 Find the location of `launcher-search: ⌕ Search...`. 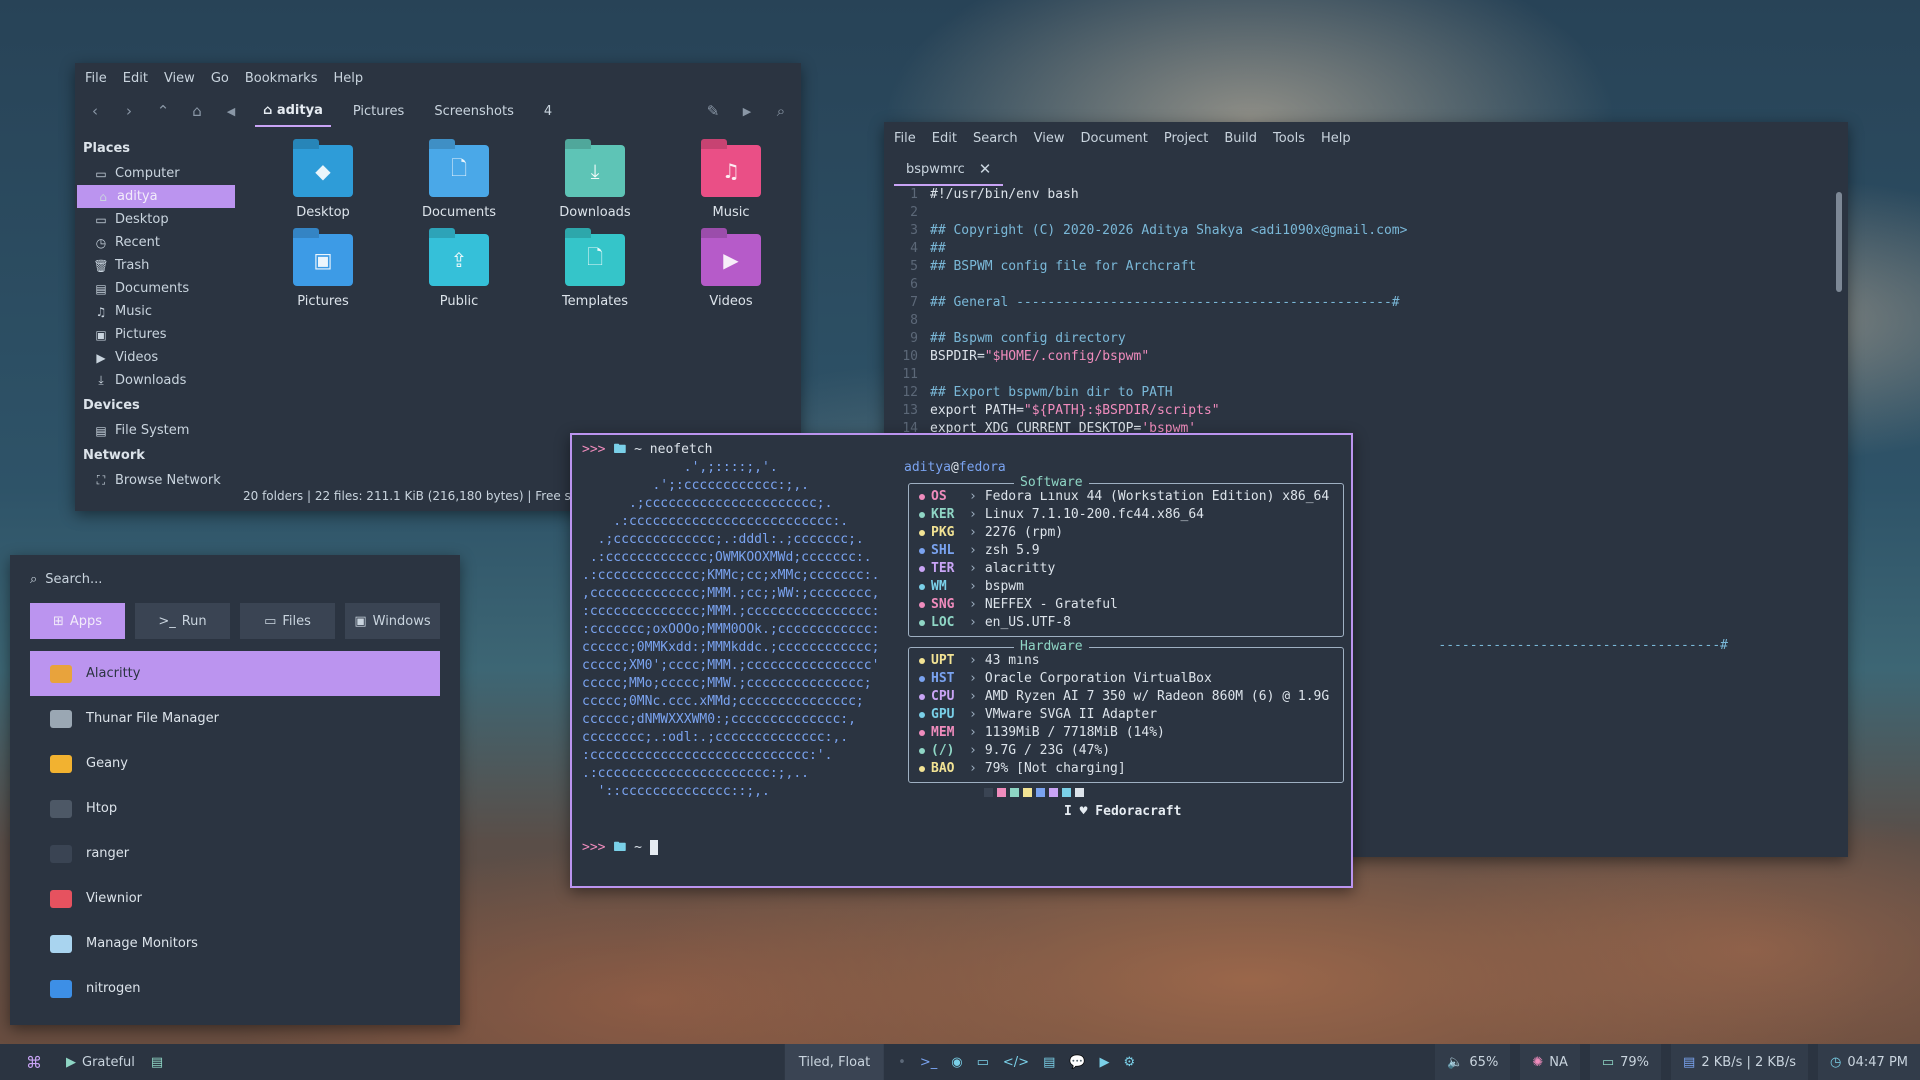

launcher-search: ⌕ Search... is located at coordinates (235, 579).